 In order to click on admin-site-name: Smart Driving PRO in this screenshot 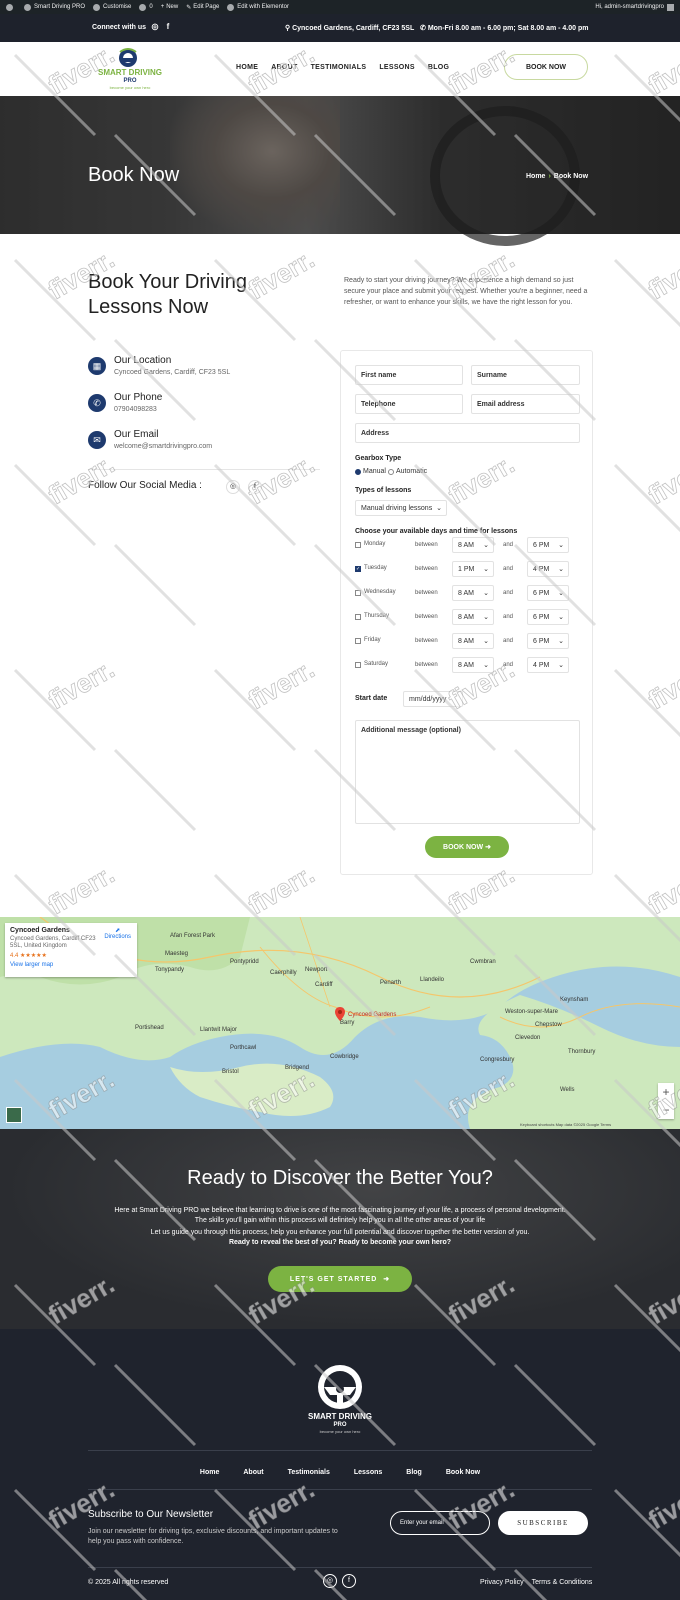, I will do `click(54, 7)`.